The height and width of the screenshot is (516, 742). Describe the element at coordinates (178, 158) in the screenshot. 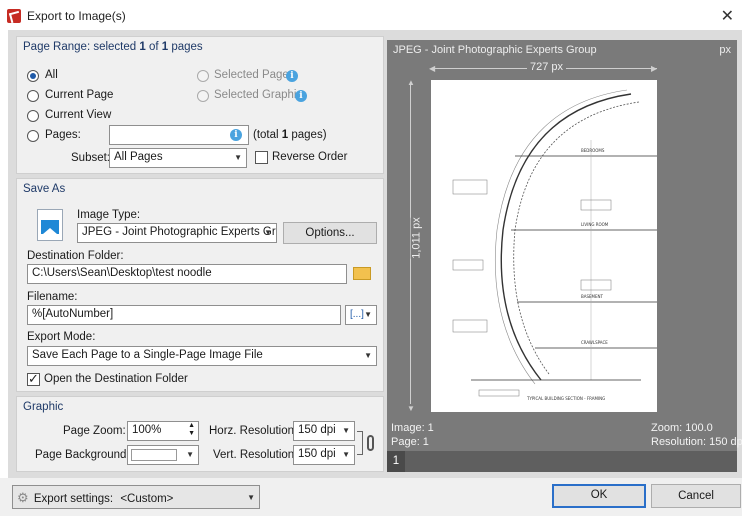

I see `subset-select: All Pages ▼` at that location.